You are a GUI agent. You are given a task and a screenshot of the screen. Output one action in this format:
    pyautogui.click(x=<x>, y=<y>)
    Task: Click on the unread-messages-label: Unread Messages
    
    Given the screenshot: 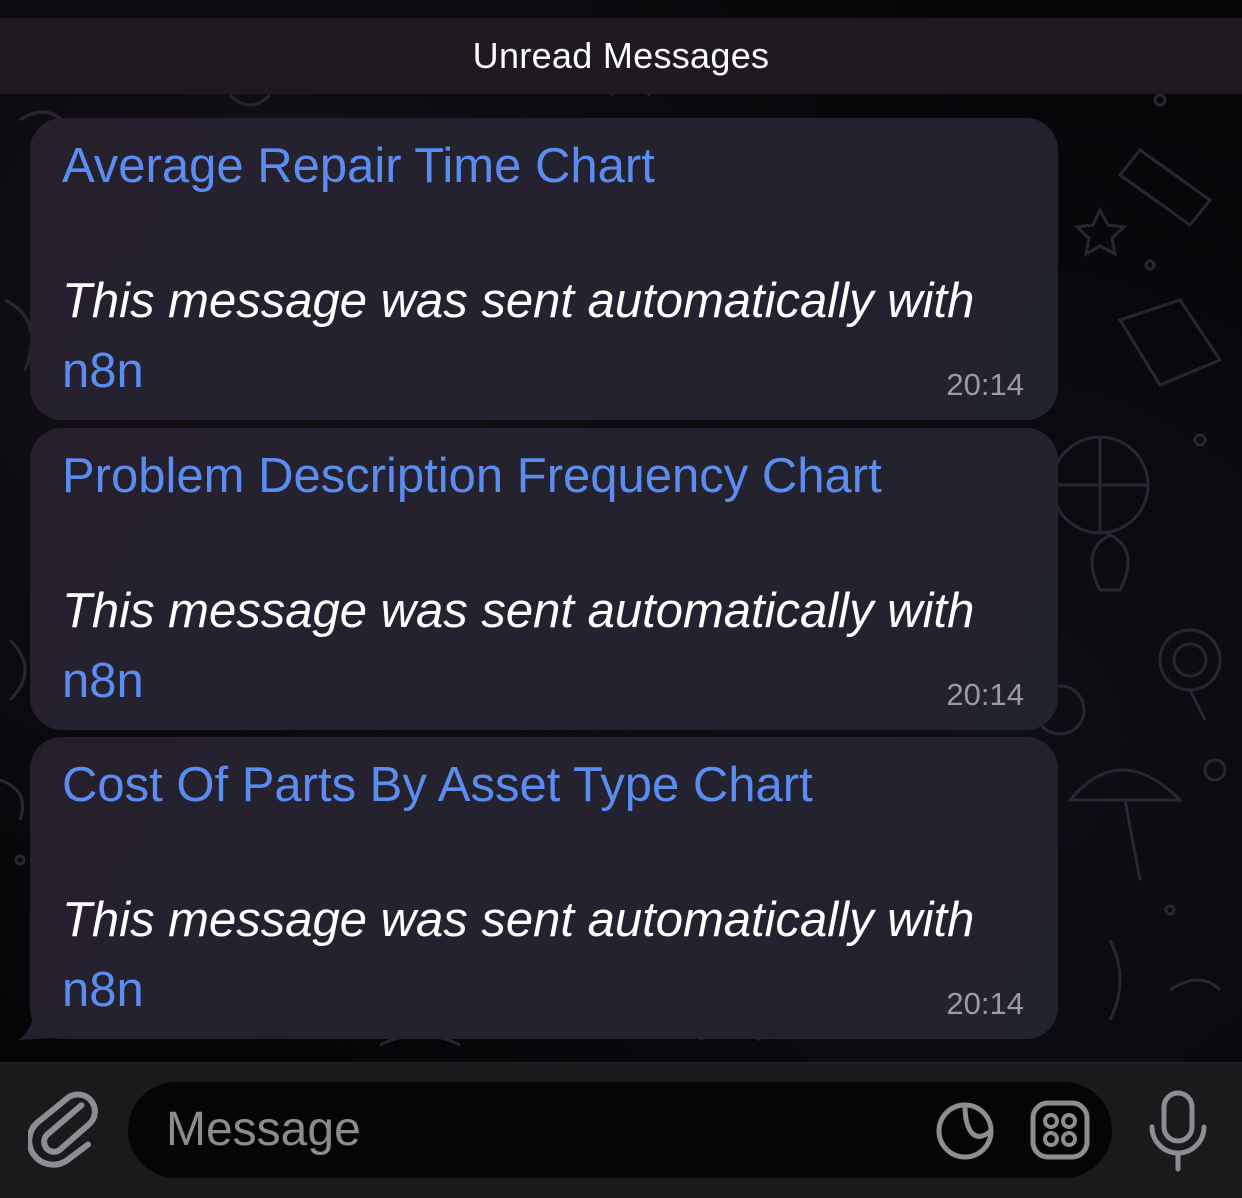 What is the action you would take?
    pyautogui.click(x=621, y=55)
    